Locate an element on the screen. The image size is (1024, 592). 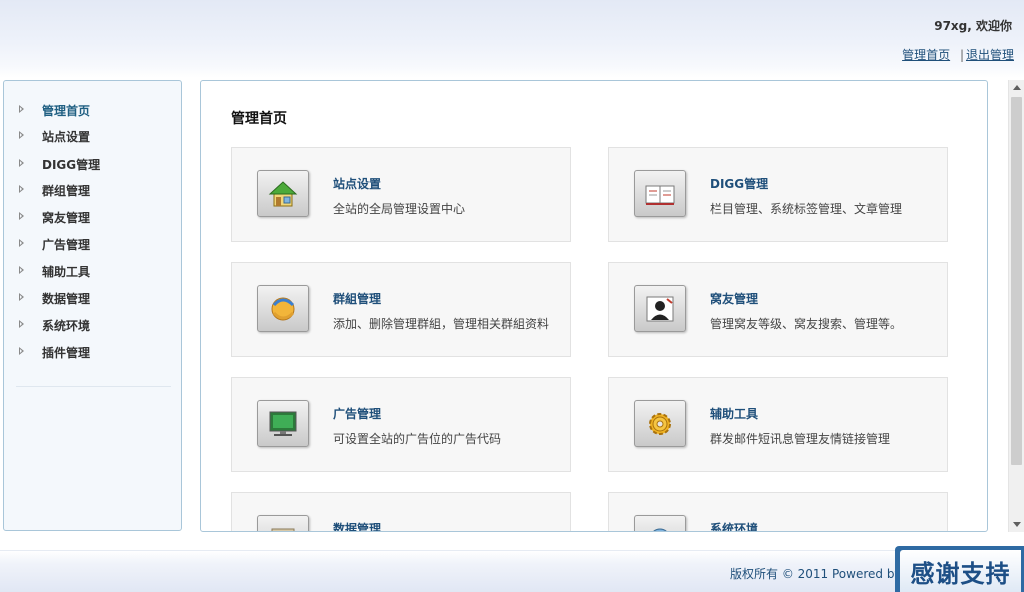
user-icon is located at coordinates (660, 308).